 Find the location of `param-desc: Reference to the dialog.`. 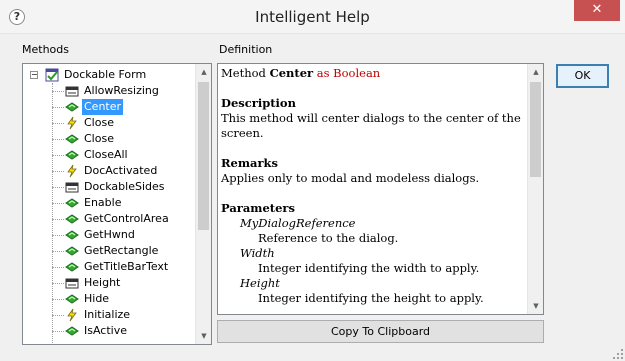

param-desc: Reference to the dialog. is located at coordinates (328, 238).